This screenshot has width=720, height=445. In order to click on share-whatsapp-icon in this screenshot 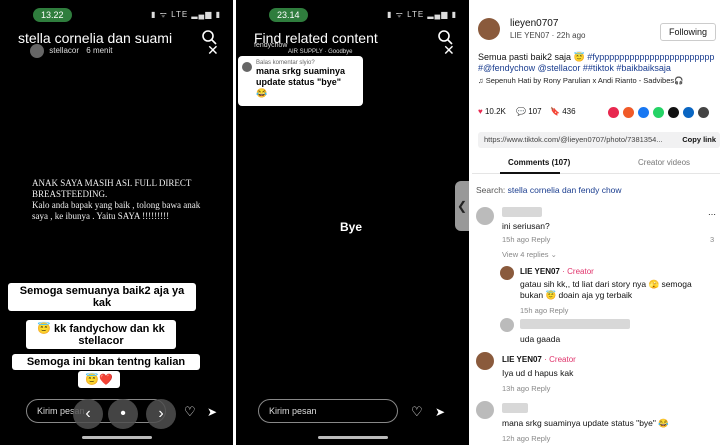, I will do `click(658, 112)`.